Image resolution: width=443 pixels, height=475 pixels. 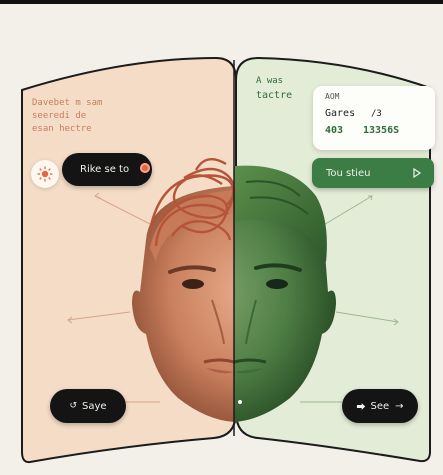 I want to click on rotate-icon: ↺, so click(x=73, y=406).